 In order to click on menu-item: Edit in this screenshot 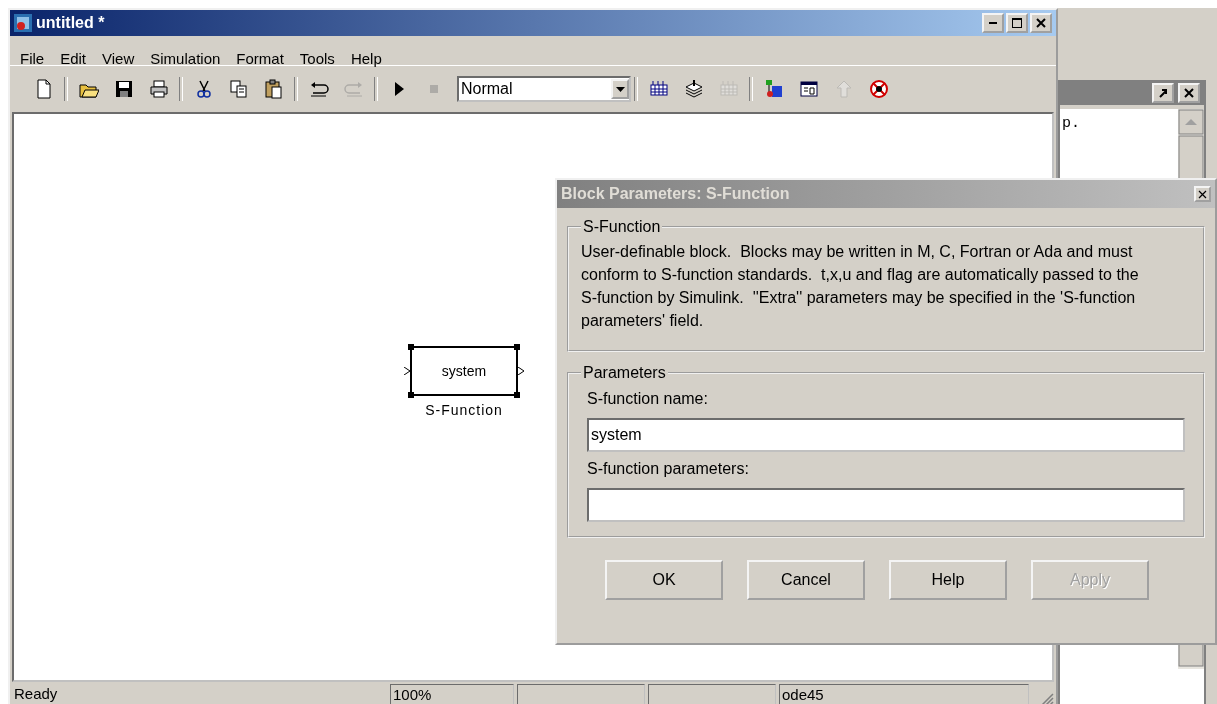, I will do `click(73, 57)`.